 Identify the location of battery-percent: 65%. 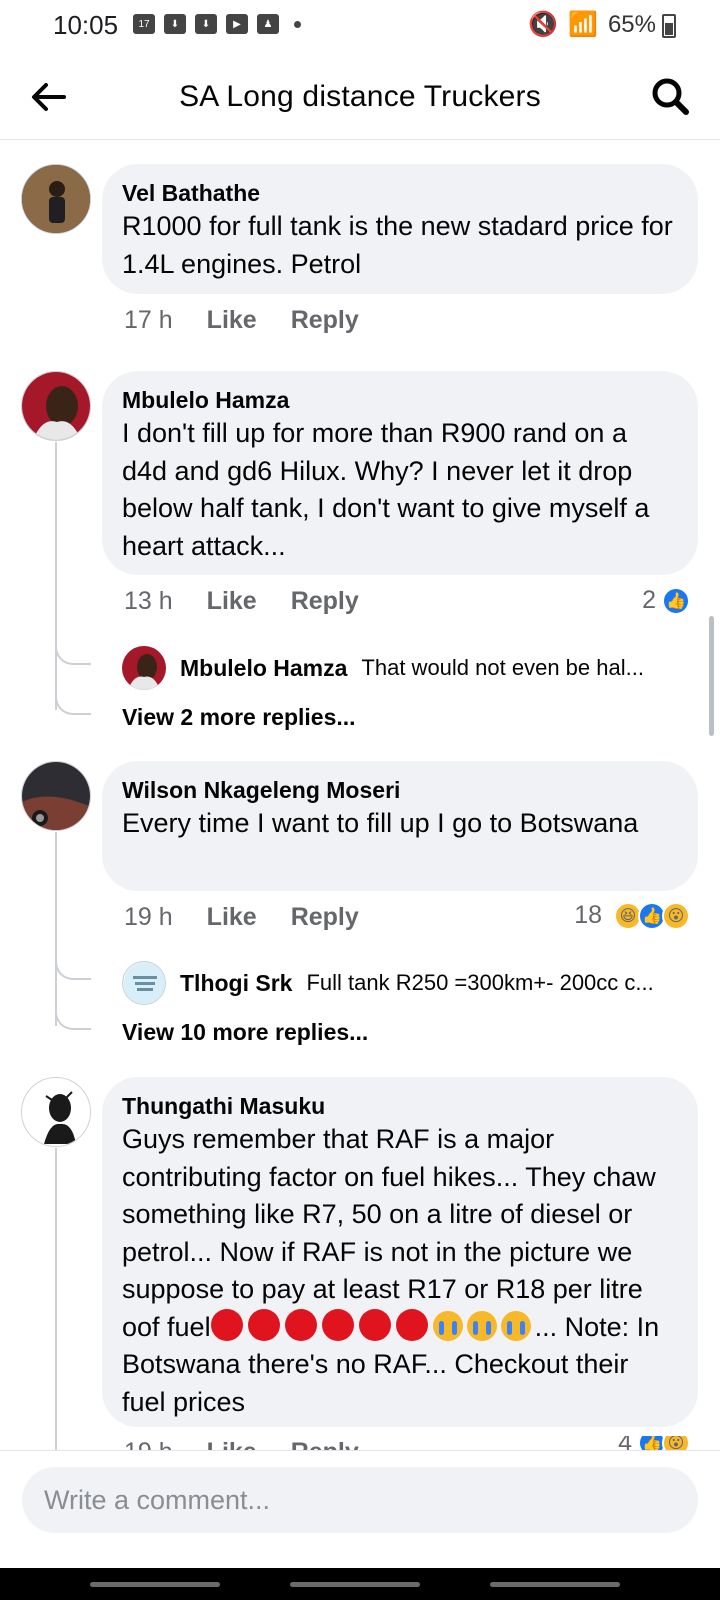
(631, 24).